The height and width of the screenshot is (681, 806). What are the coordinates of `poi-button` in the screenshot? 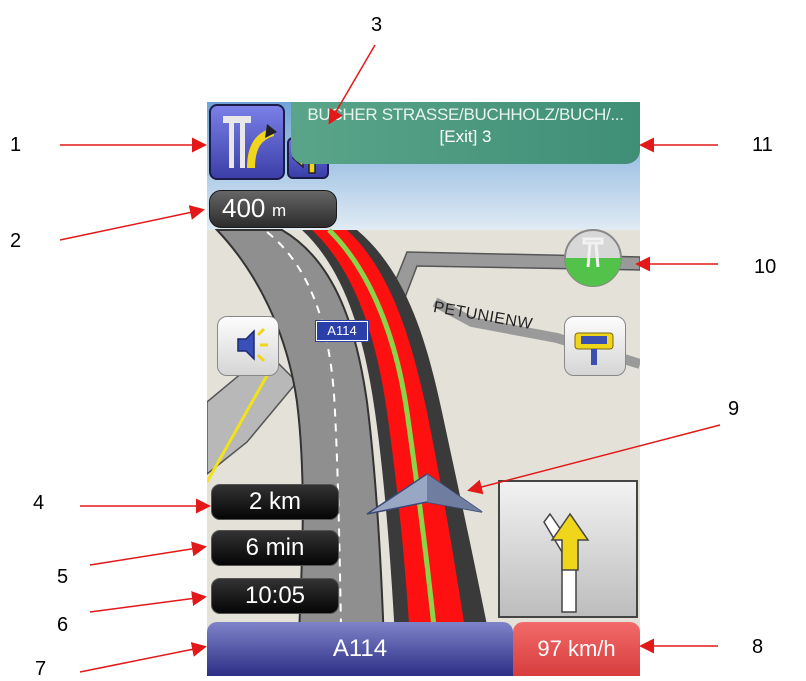 It's located at (595, 346).